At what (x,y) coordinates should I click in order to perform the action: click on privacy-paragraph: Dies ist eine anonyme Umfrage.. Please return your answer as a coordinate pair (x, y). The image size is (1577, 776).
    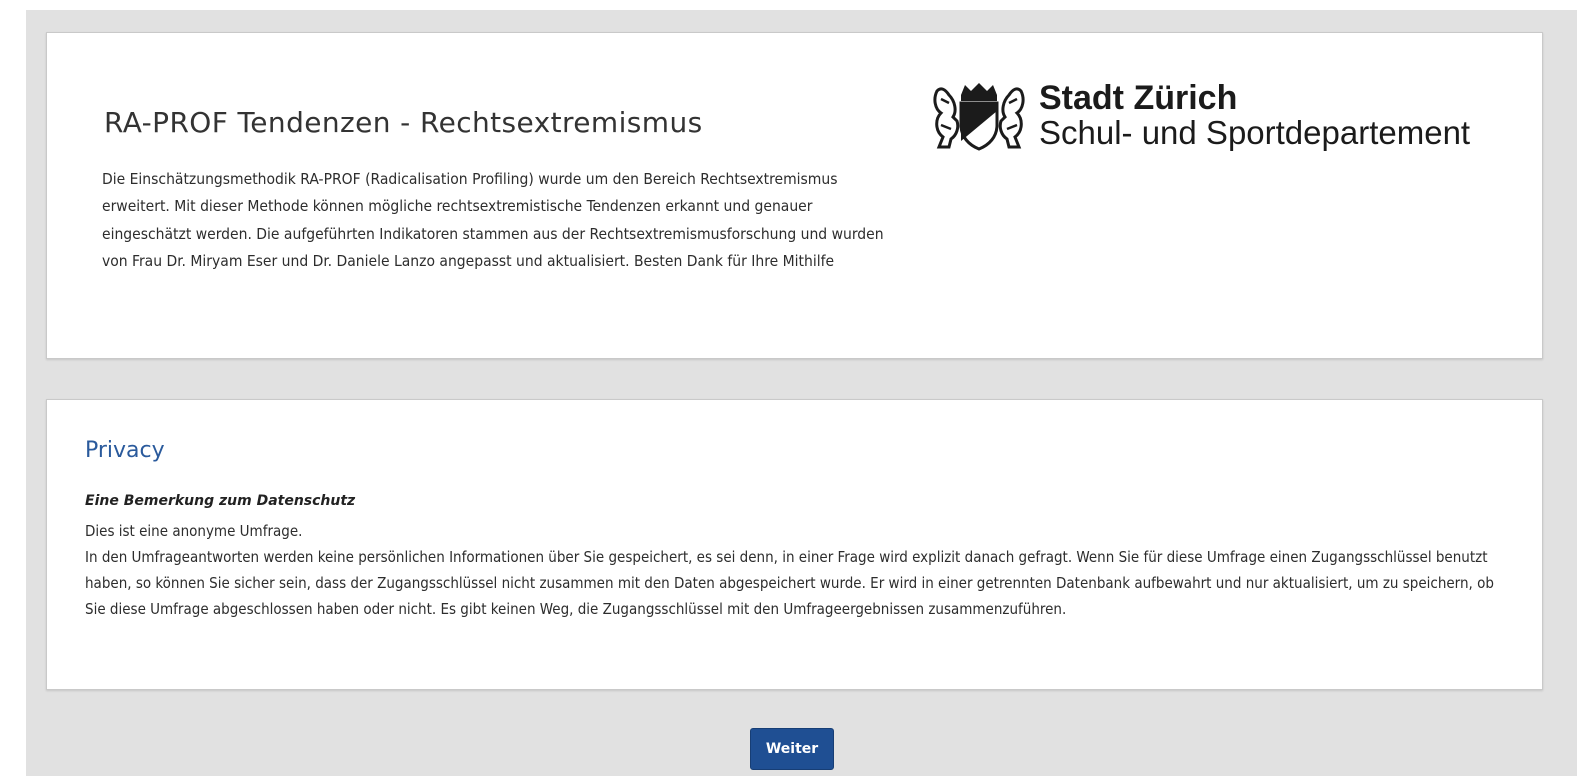
    Looking at the image, I should click on (194, 531).